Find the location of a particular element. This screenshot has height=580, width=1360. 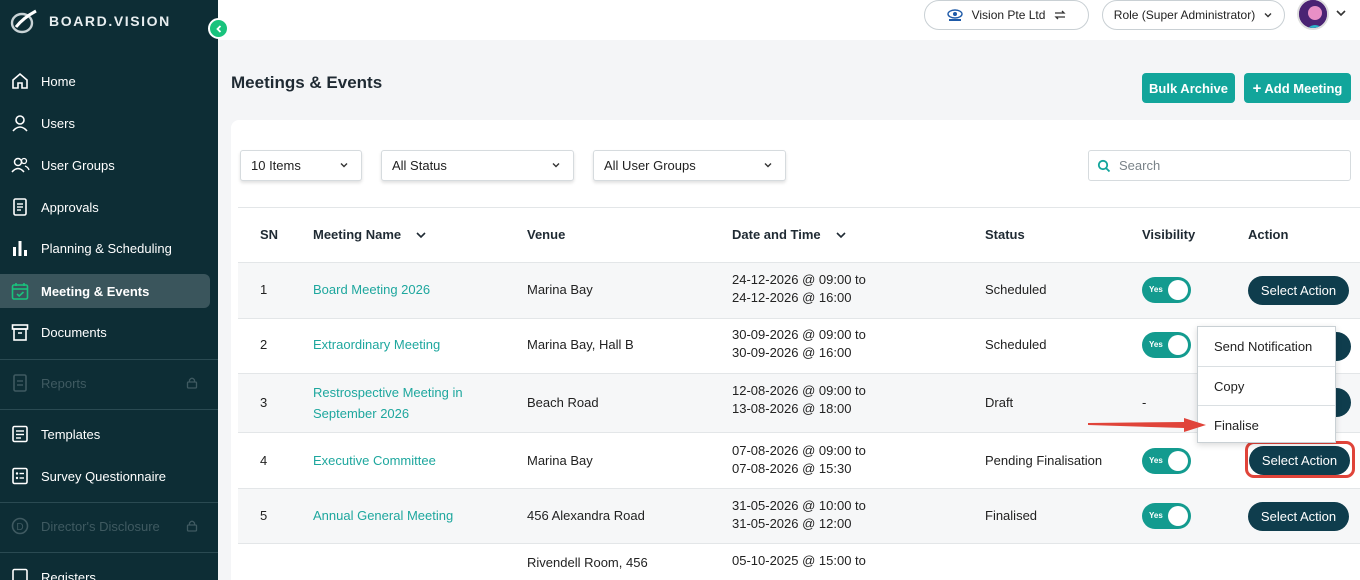

search-input is located at coordinates (1229, 165).